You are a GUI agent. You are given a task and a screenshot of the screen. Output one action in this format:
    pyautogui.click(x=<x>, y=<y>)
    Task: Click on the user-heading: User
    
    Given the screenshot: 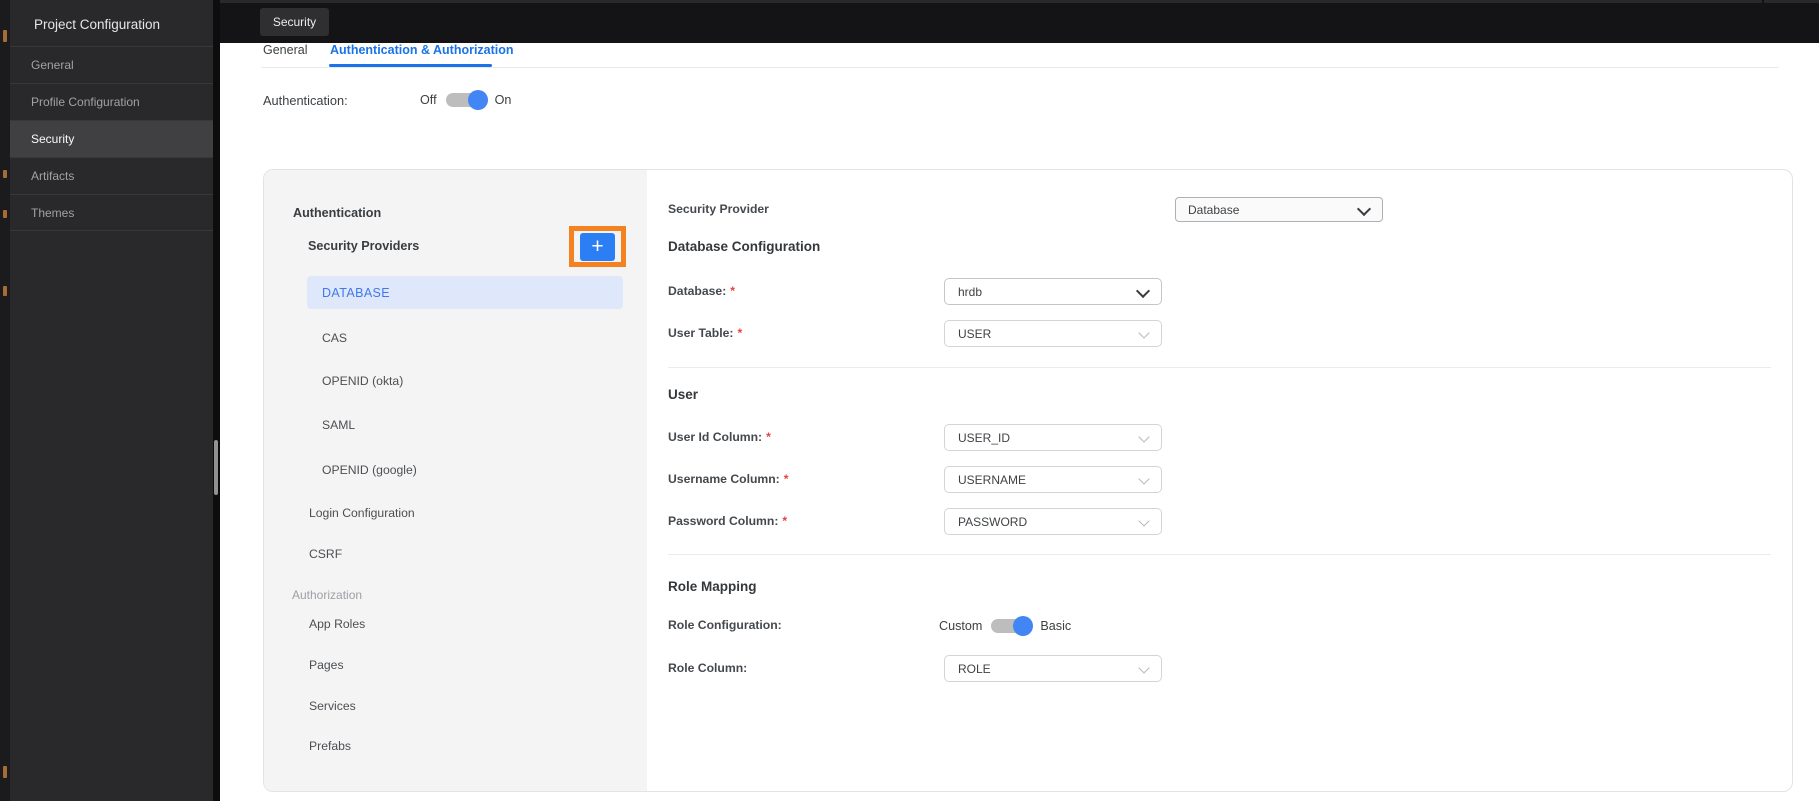 What is the action you would take?
    pyautogui.click(x=683, y=394)
    